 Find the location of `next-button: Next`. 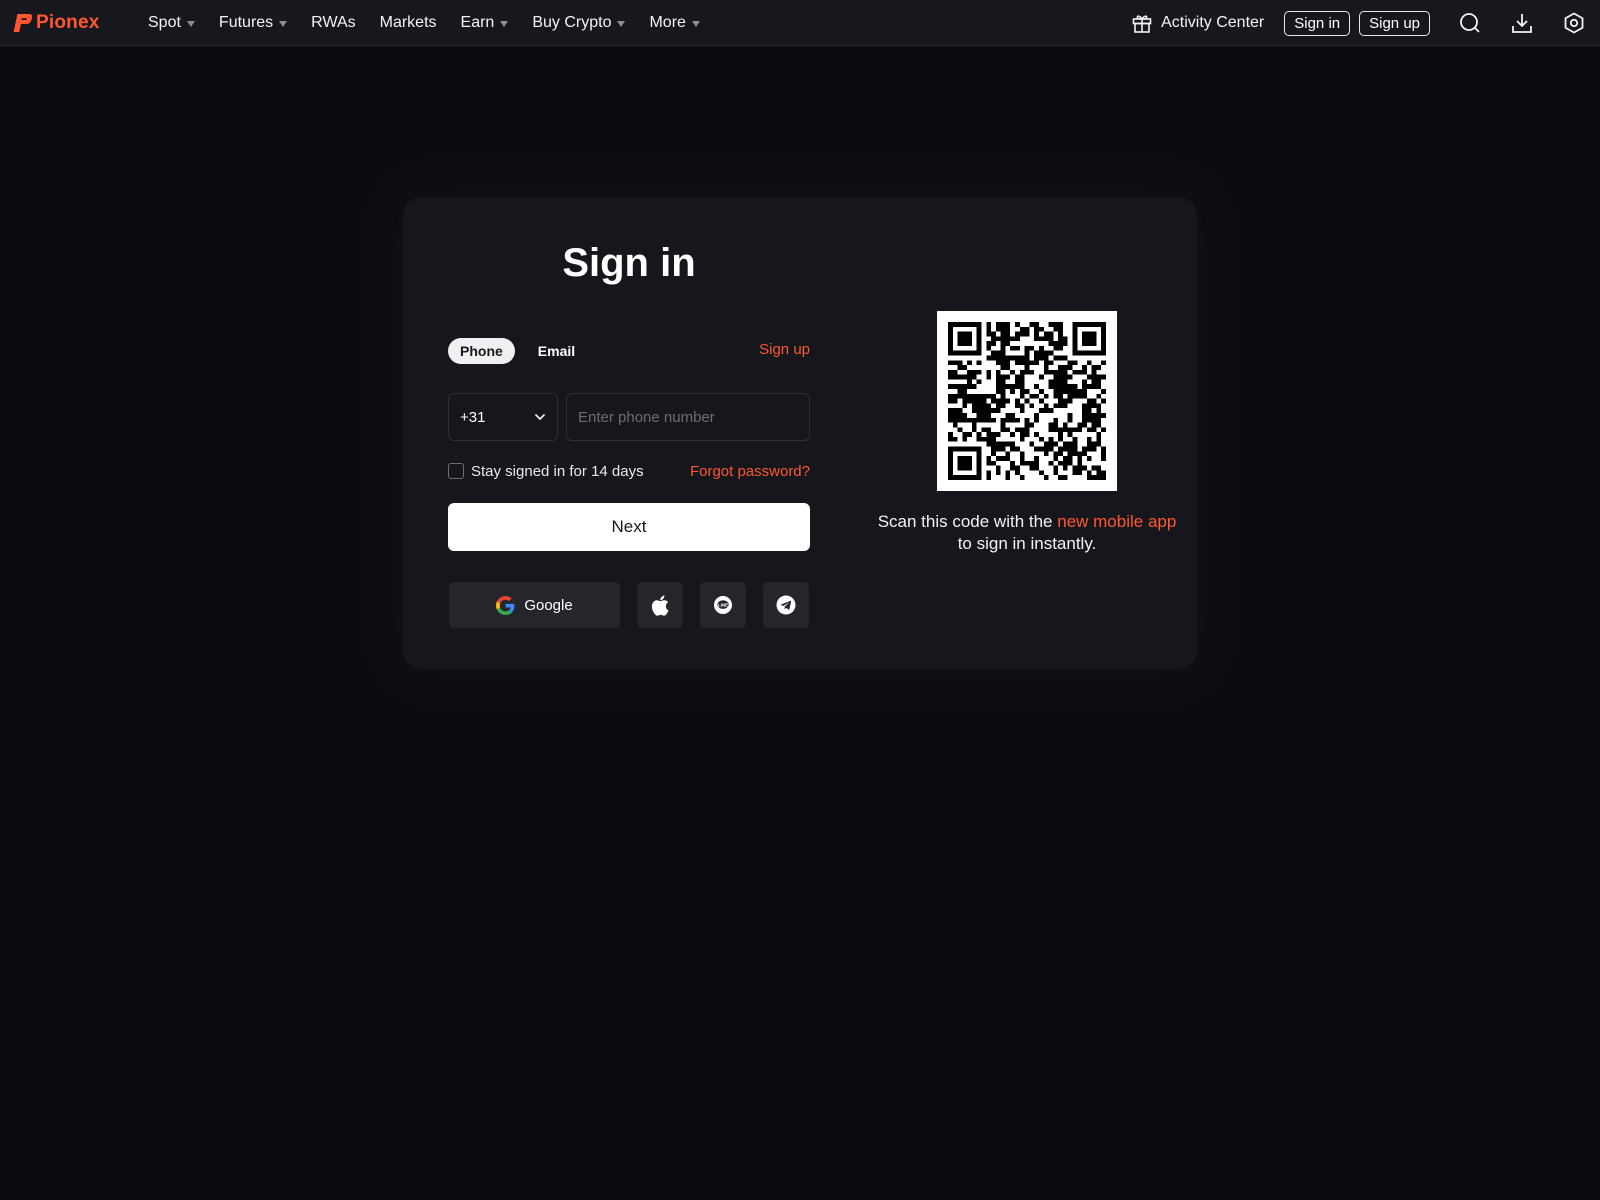

next-button: Next is located at coordinates (629, 527).